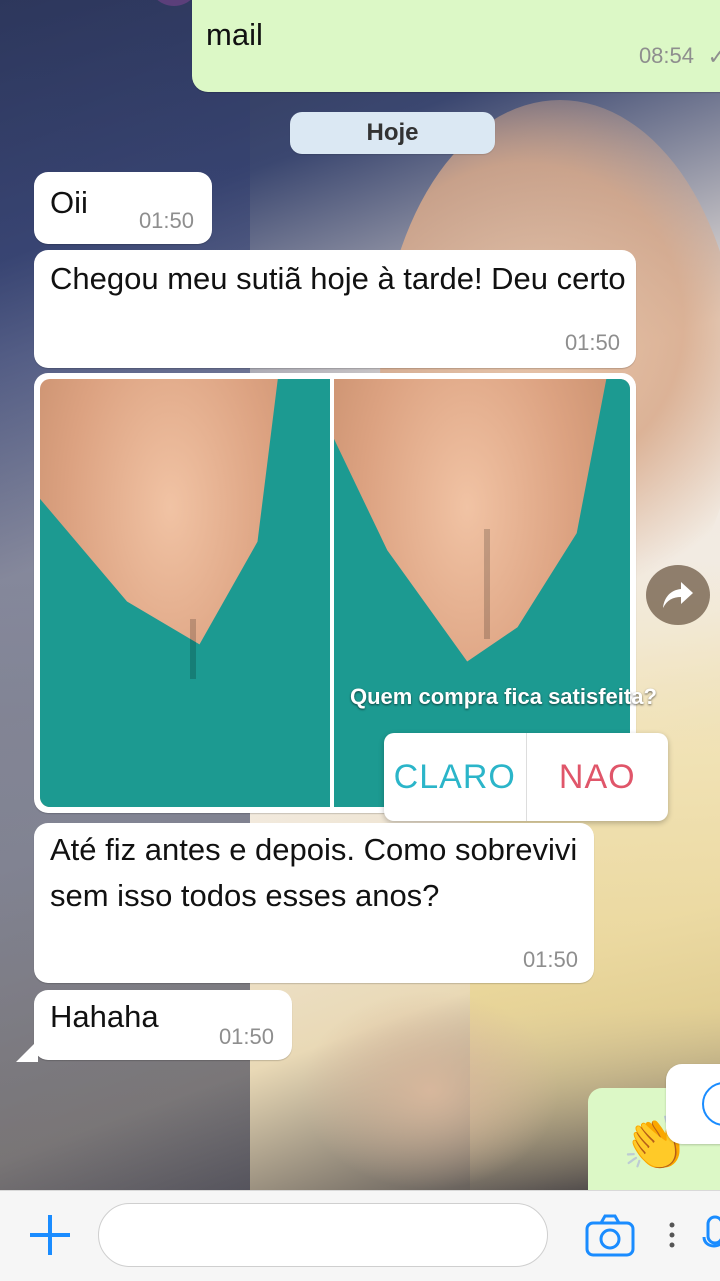  What do you see at coordinates (123, 208) in the screenshot?
I see `incoming-message: Oii 01:50` at bounding box center [123, 208].